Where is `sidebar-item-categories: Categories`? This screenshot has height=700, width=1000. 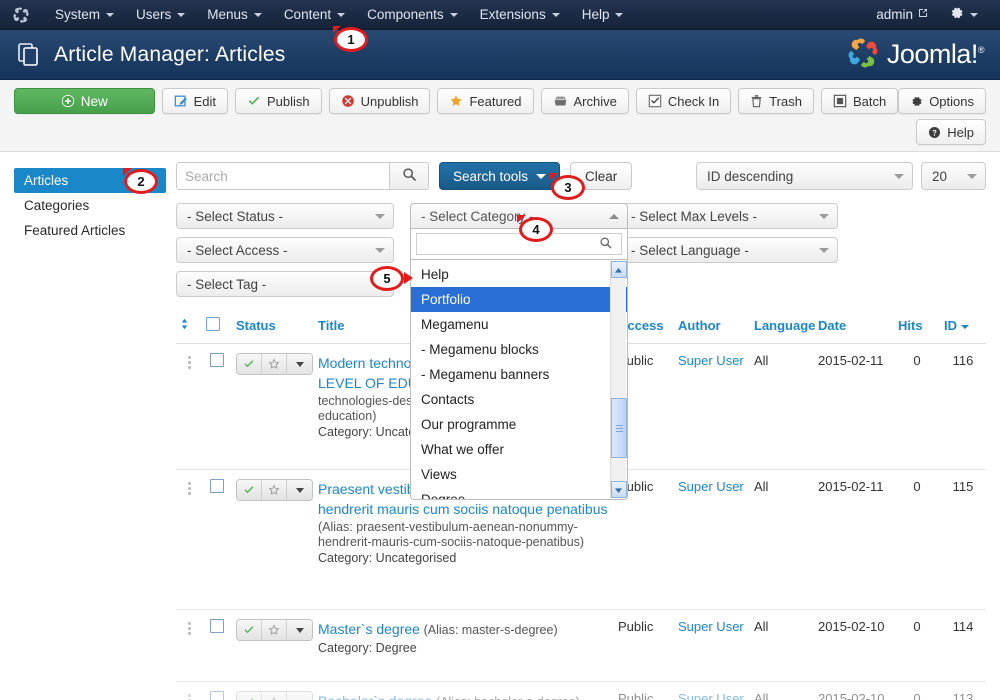 sidebar-item-categories: Categories is located at coordinates (90, 205).